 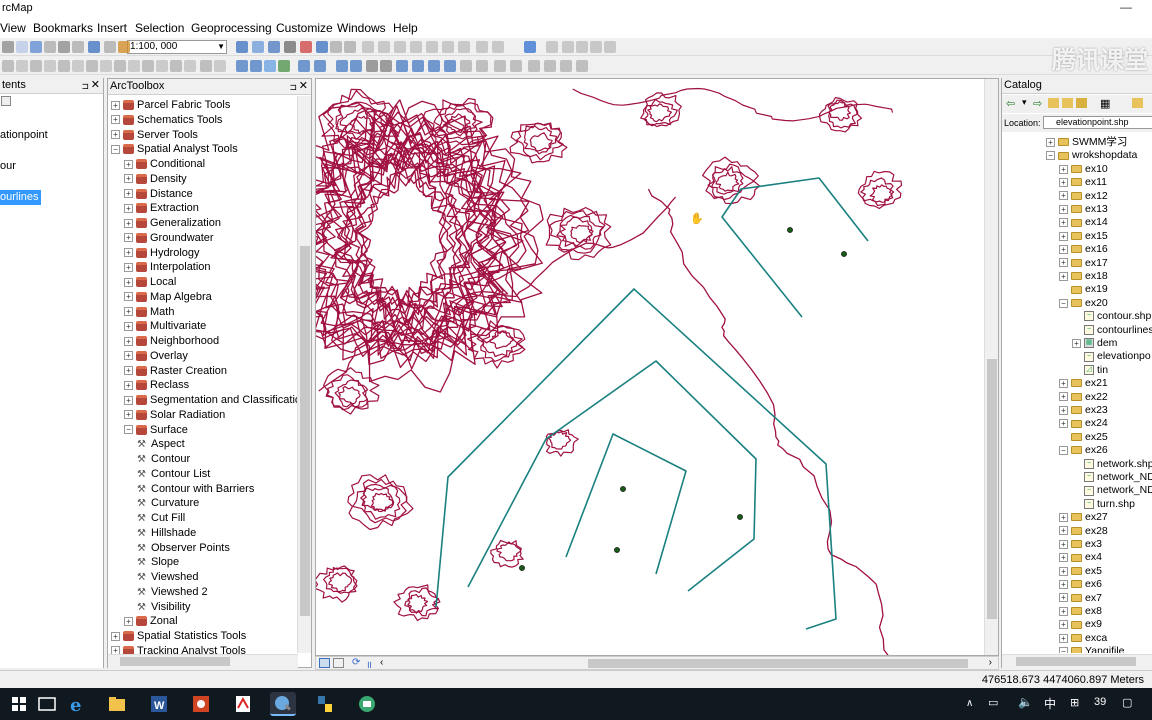 I want to click on toolset-item: + Math, so click(x=149, y=312).